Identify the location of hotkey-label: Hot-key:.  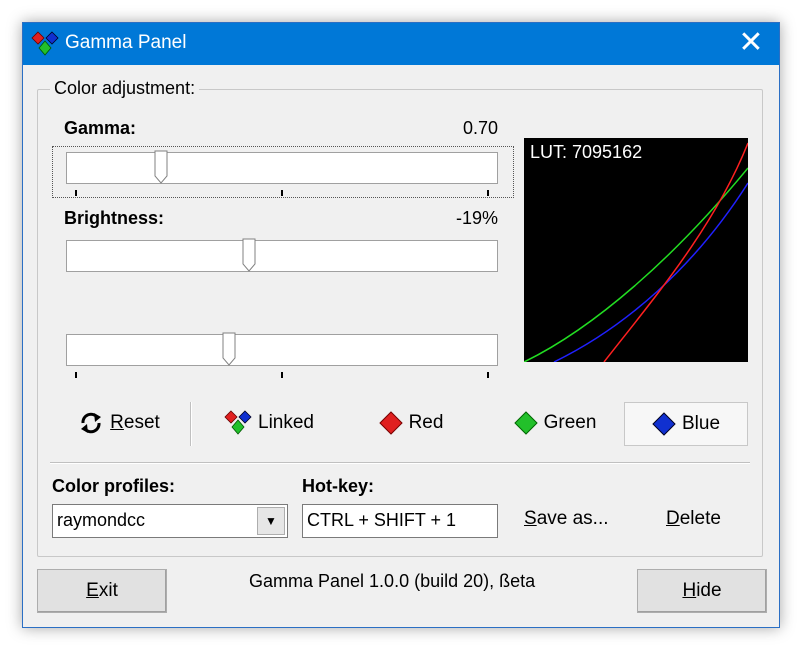
(338, 486).